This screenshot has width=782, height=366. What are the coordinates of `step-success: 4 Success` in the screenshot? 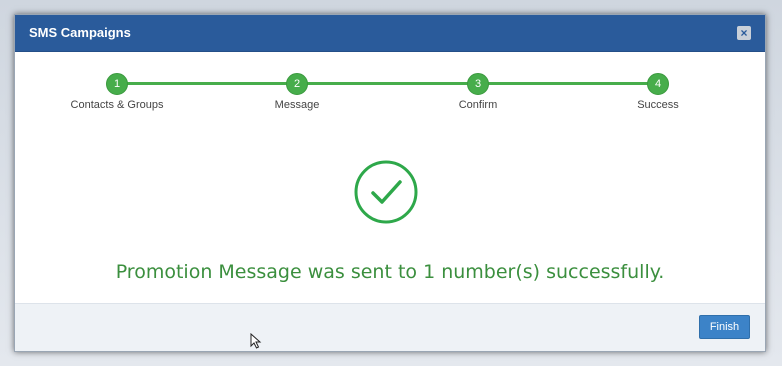 It's located at (658, 92).